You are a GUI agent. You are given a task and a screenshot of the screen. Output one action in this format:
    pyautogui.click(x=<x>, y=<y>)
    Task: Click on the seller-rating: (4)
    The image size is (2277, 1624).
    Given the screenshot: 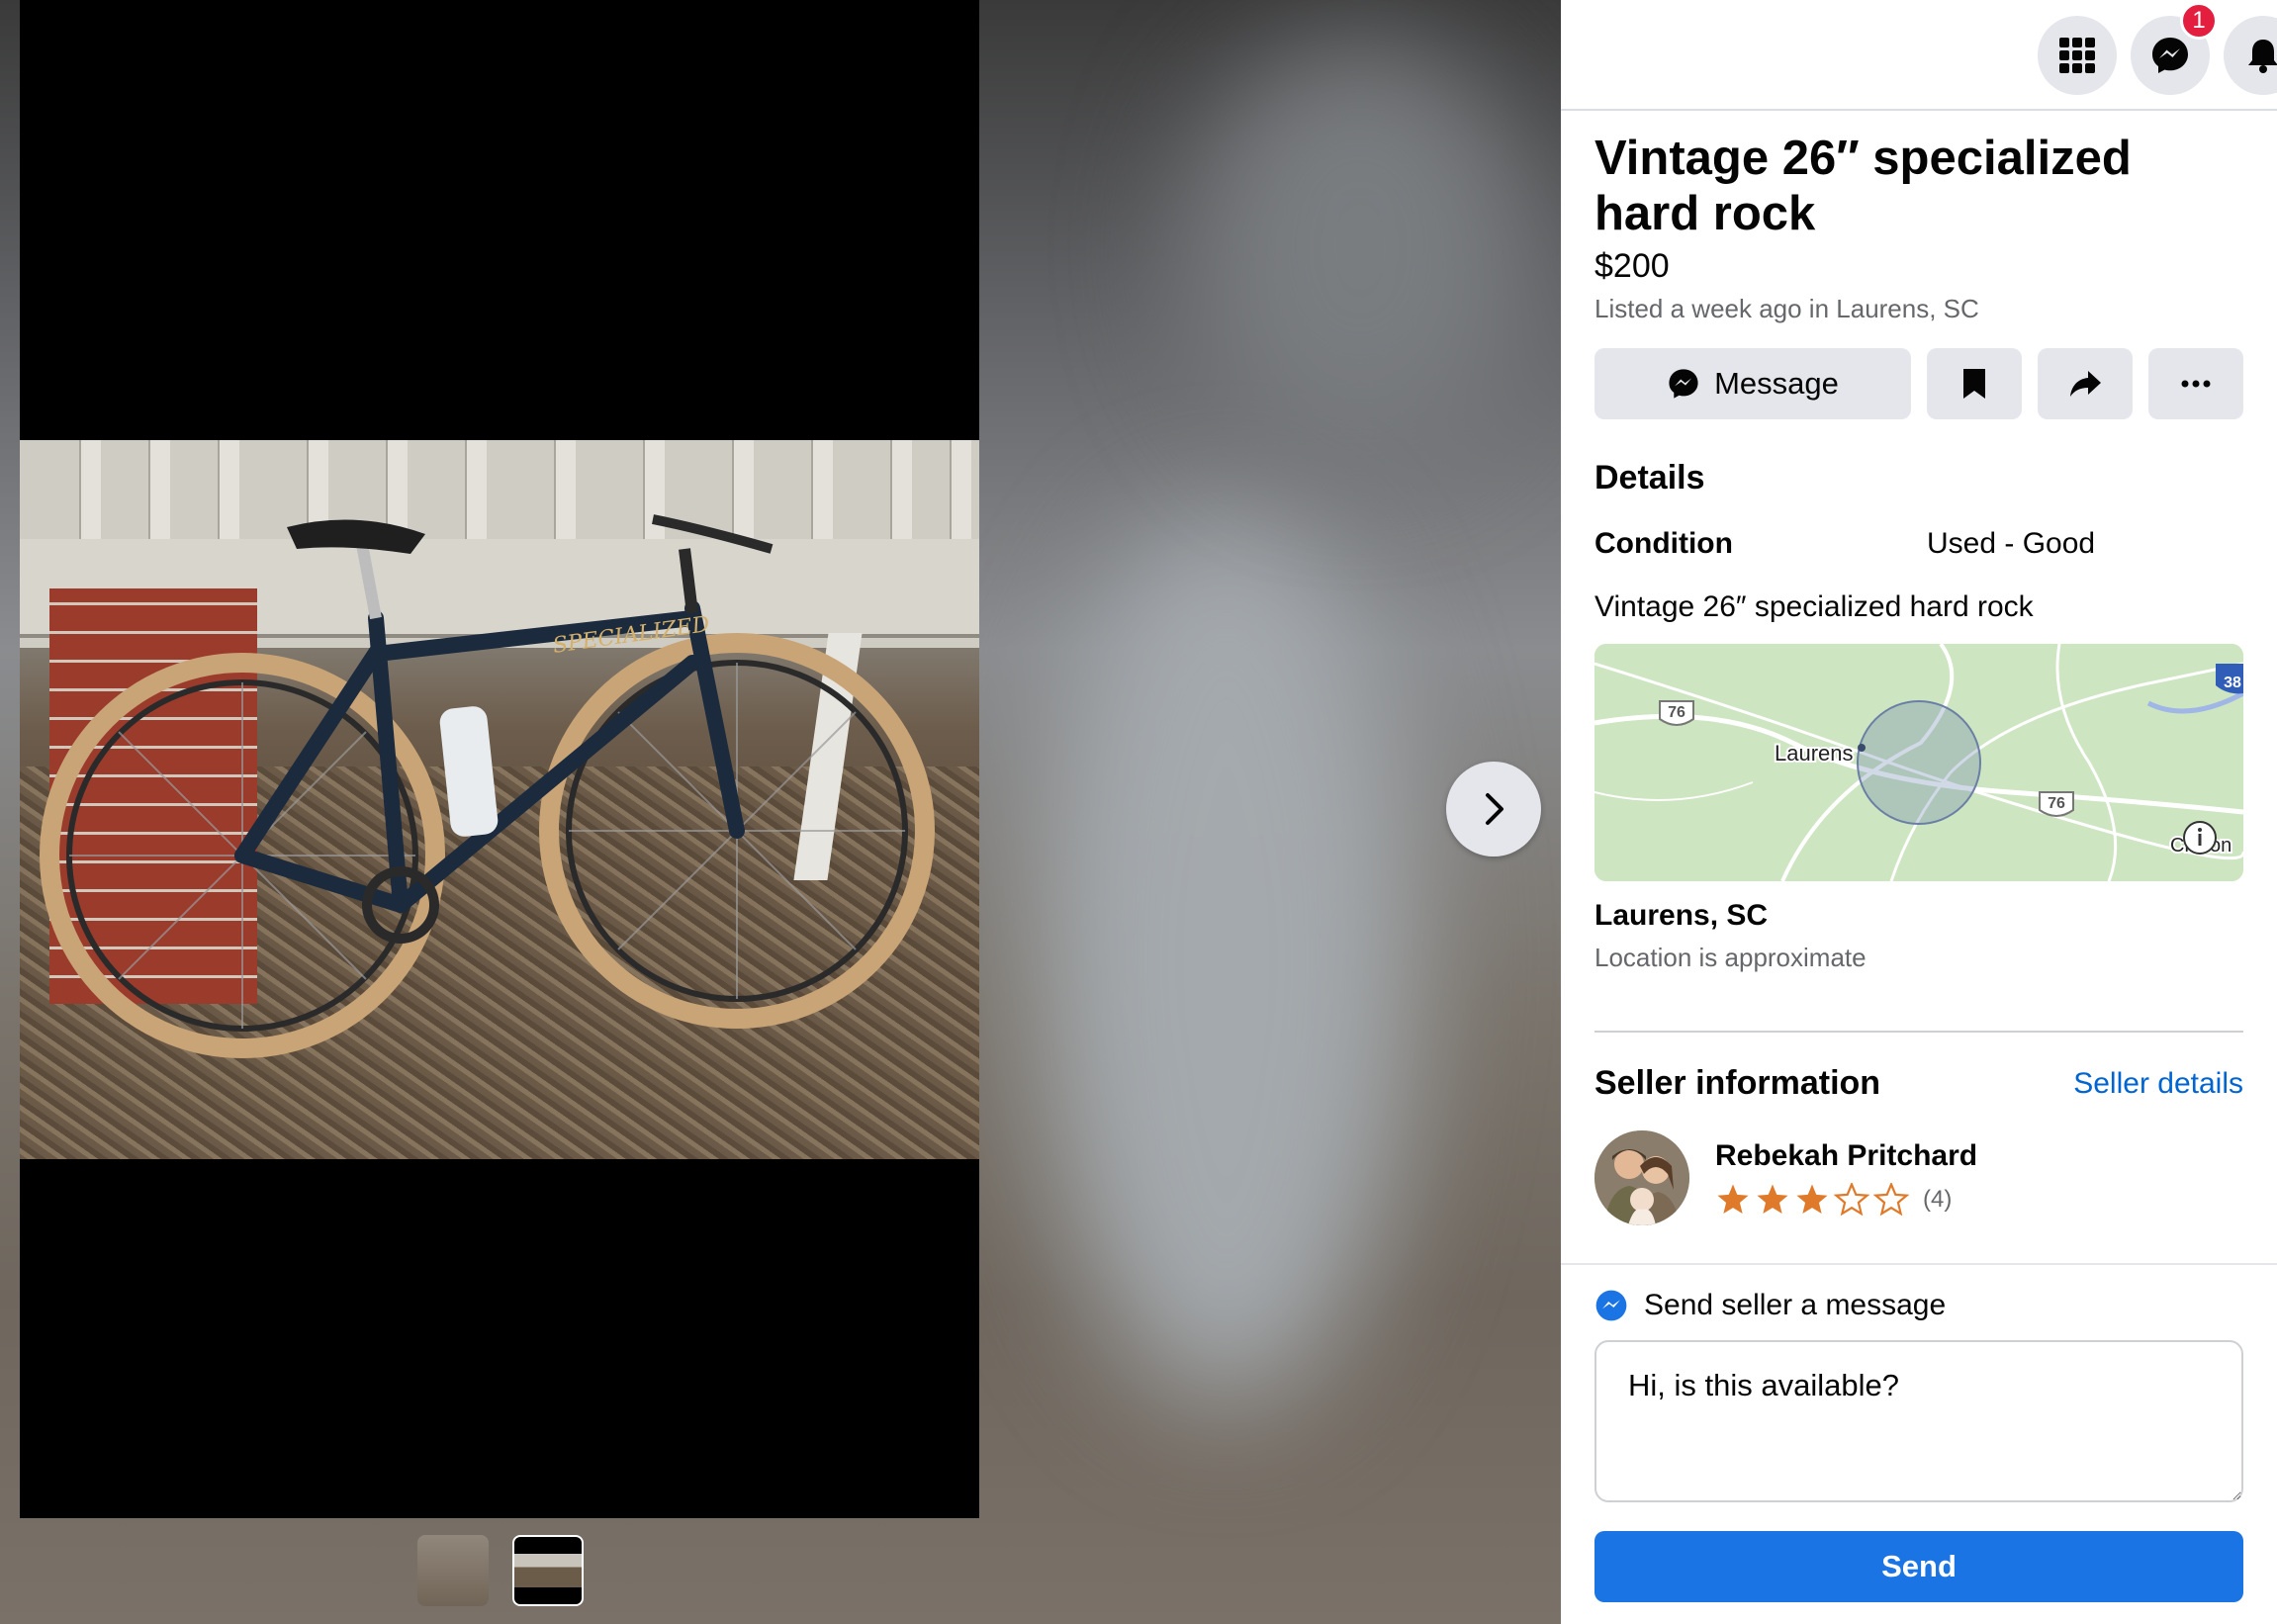 What is the action you would take?
    pyautogui.click(x=1846, y=1200)
    